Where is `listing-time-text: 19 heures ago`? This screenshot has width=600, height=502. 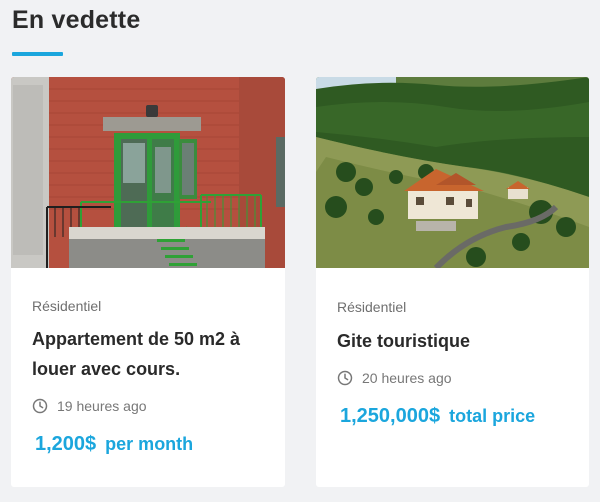
listing-time-text: 19 heures ago is located at coordinates (102, 406).